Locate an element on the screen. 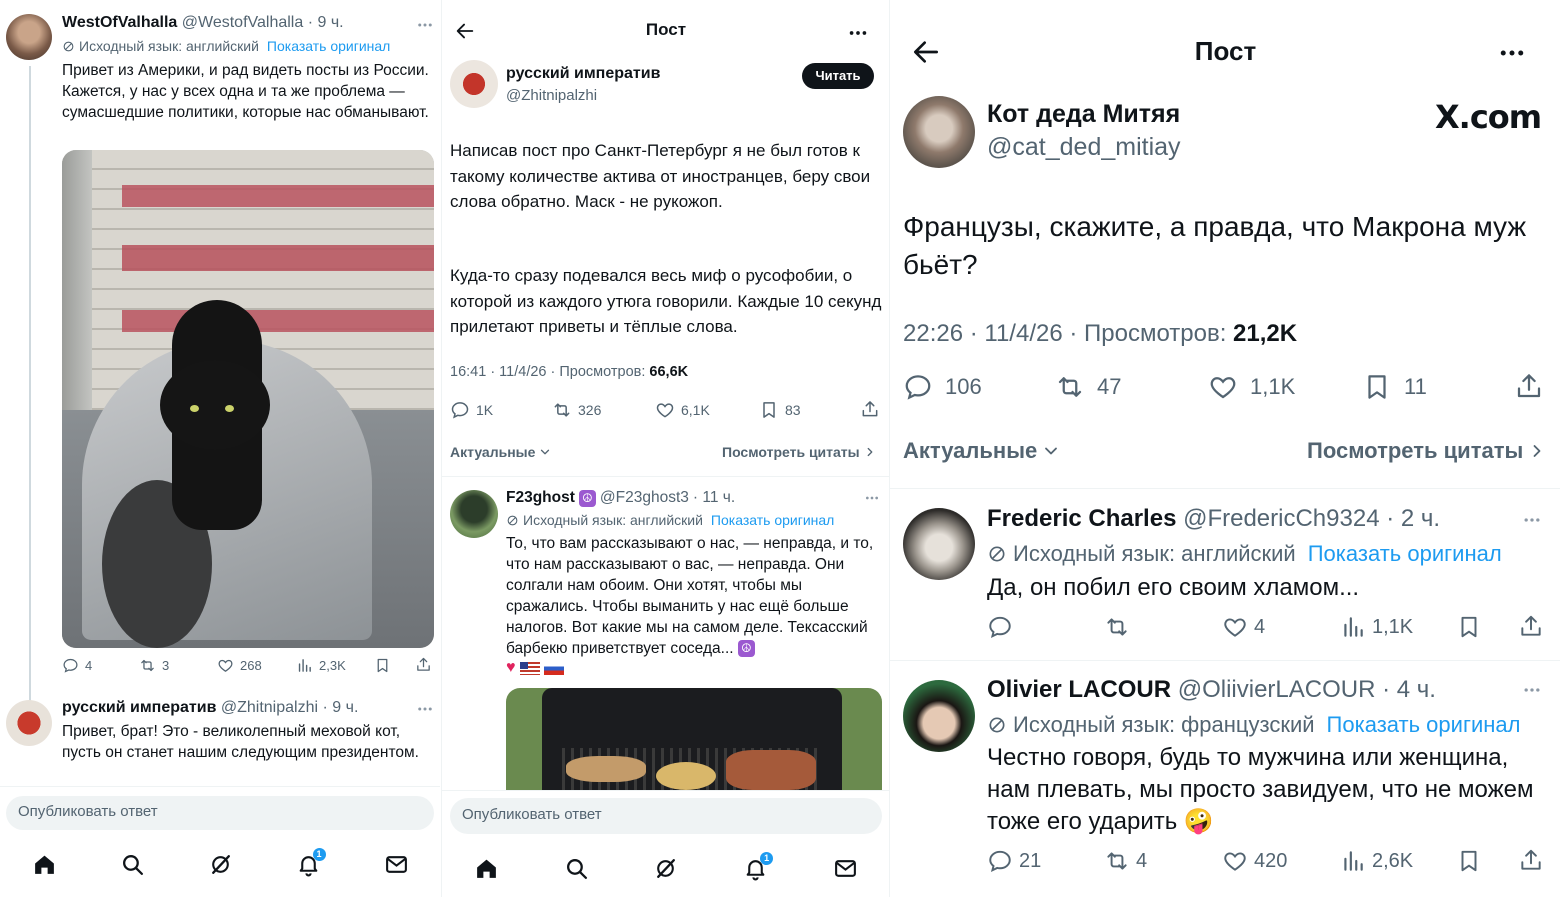 The image size is (1560, 897). author-name: Olivier LACOUR is located at coordinates (1079, 689).